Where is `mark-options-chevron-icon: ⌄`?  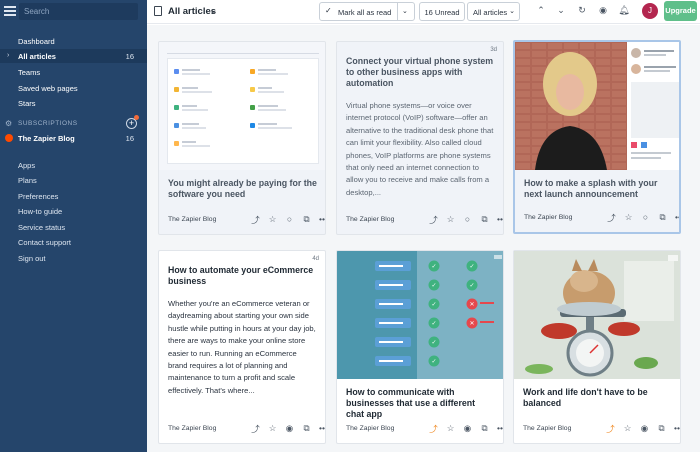 mark-options-chevron-icon: ⌄ is located at coordinates (405, 11).